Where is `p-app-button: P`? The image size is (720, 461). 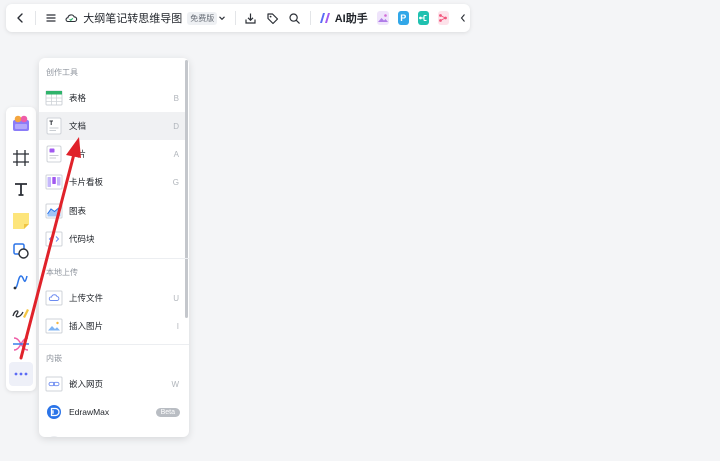 p-app-button: P is located at coordinates (403, 18).